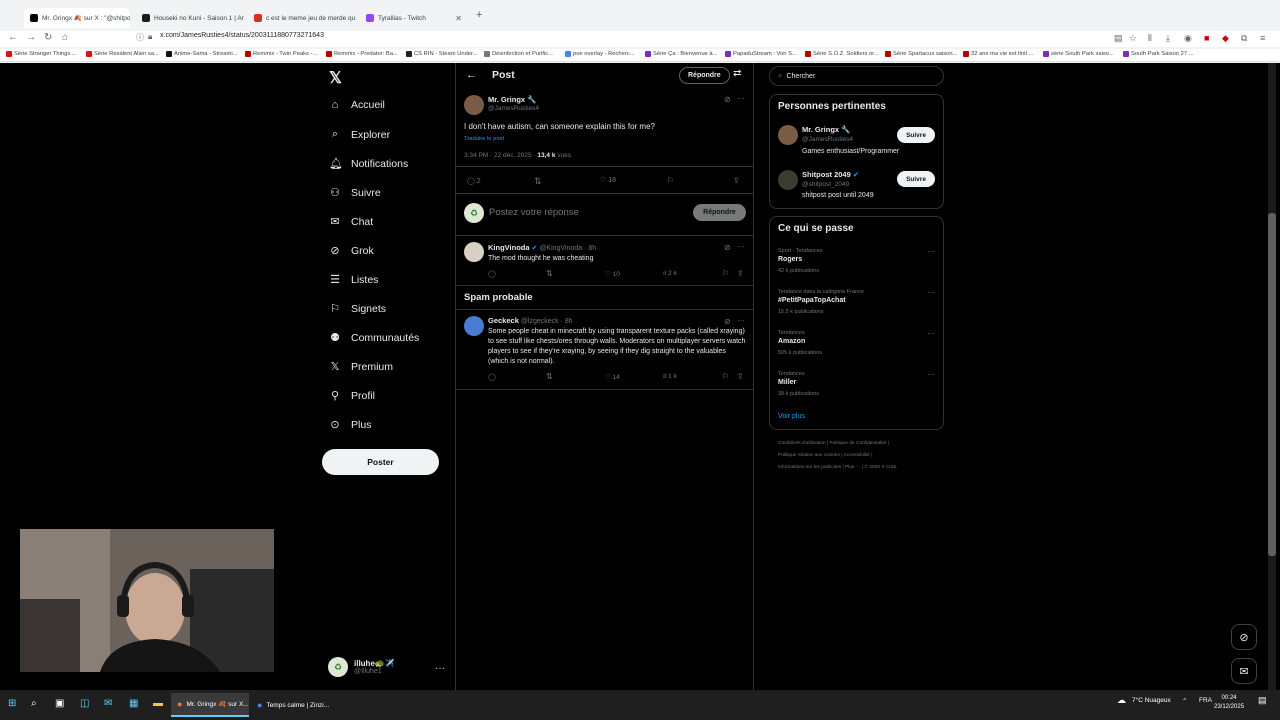 The image size is (1280, 720). What do you see at coordinates (302, 18) in the screenshot?
I see `tab-meme: c est le meme jeu de merde qu ✕` at bounding box center [302, 18].